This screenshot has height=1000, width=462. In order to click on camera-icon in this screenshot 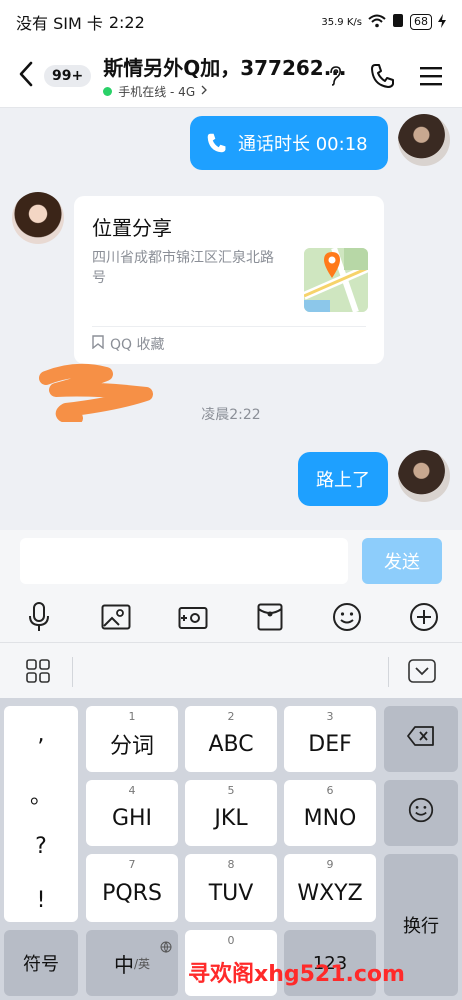, I will do `click(193, 617)`.